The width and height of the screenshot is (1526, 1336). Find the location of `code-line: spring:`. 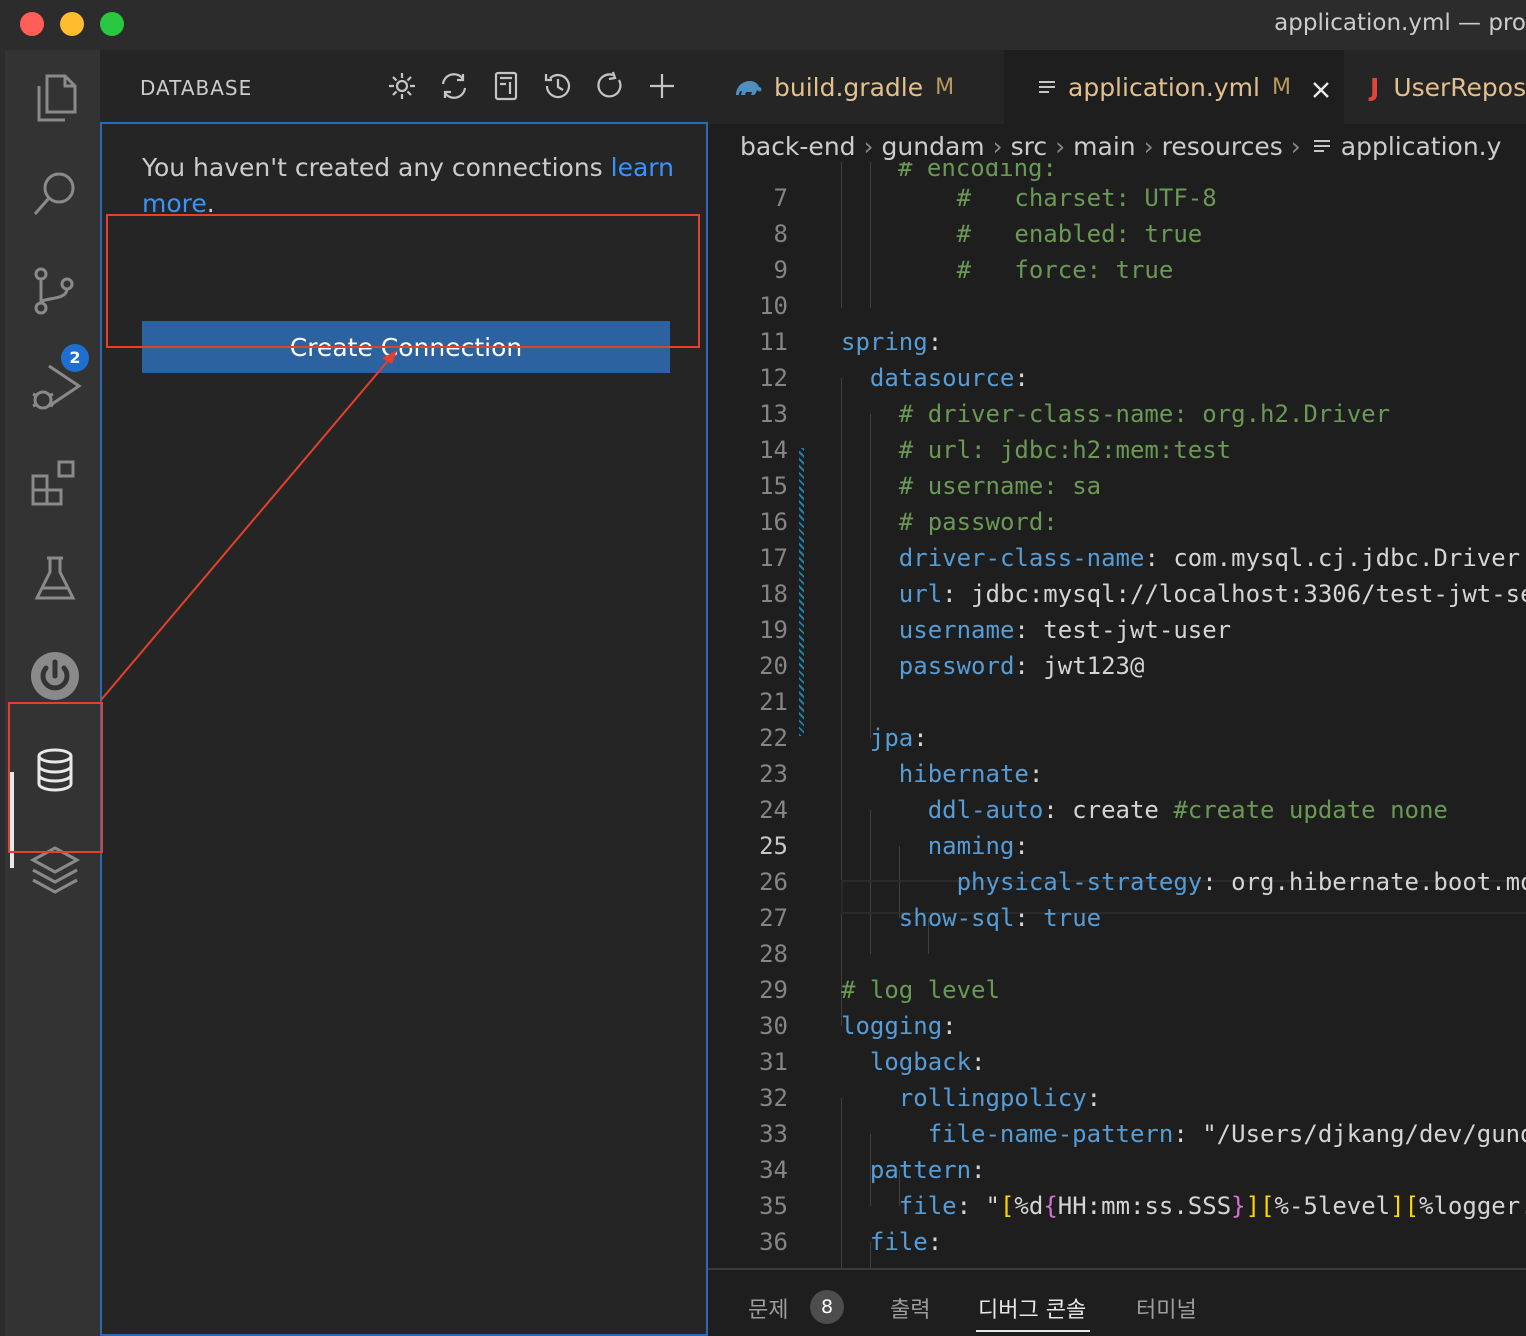

code-line: spring: is located at coordinates (892, 342).